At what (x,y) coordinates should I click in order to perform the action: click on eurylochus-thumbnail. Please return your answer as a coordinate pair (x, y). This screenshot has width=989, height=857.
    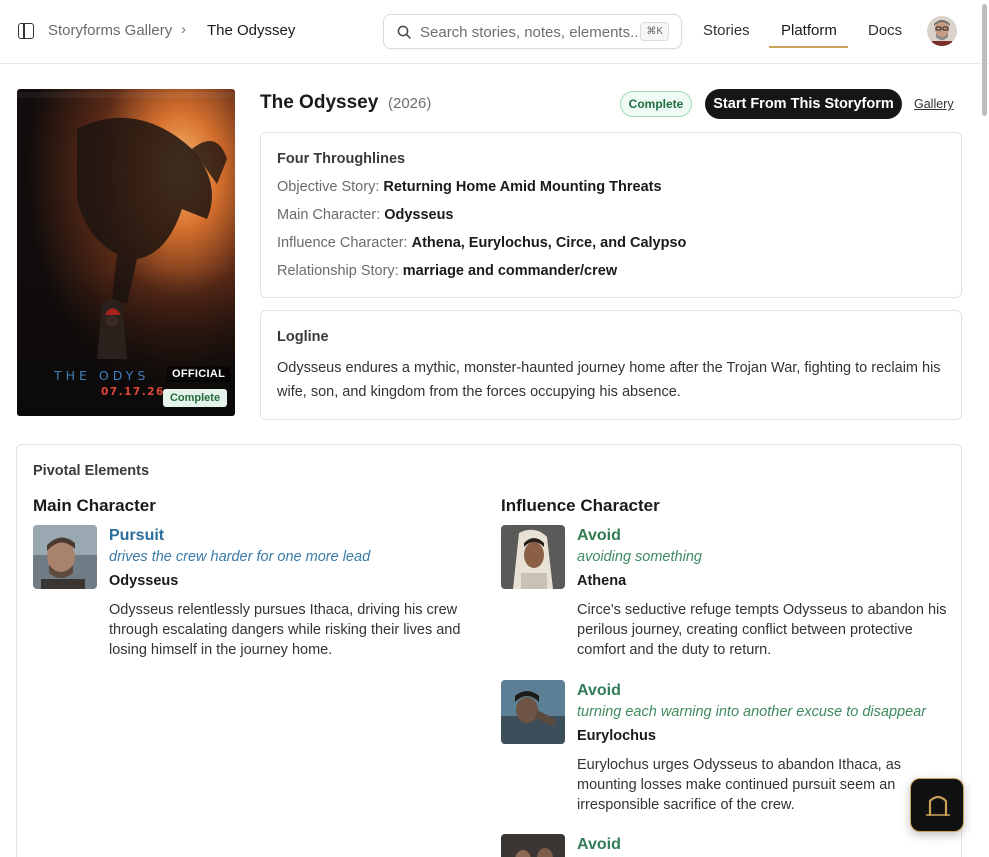
    Looking at the image, I should click on (533, 712).